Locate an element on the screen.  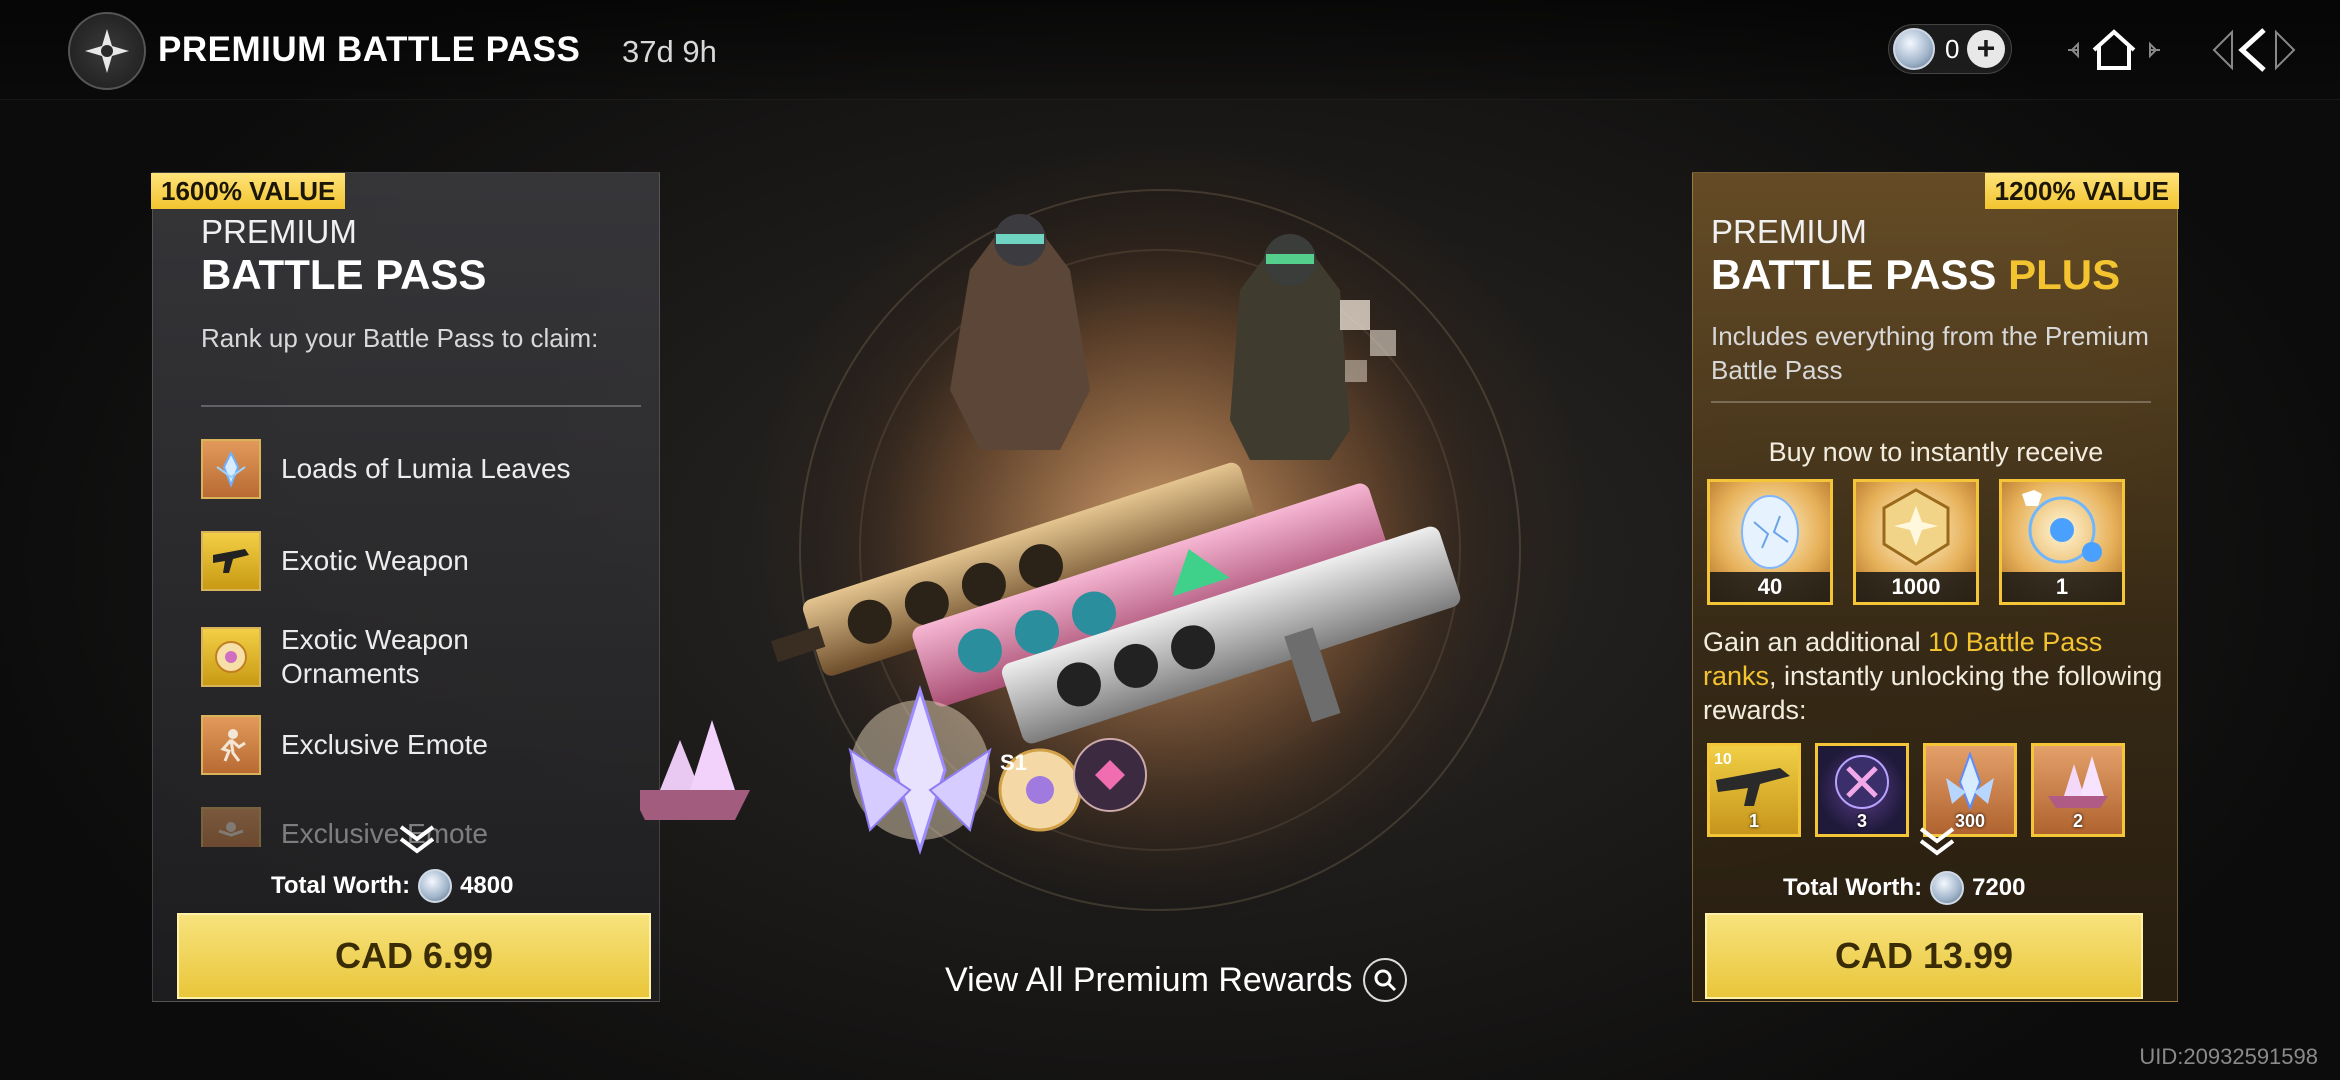
search-icon is located at coordinates (1384, 980).